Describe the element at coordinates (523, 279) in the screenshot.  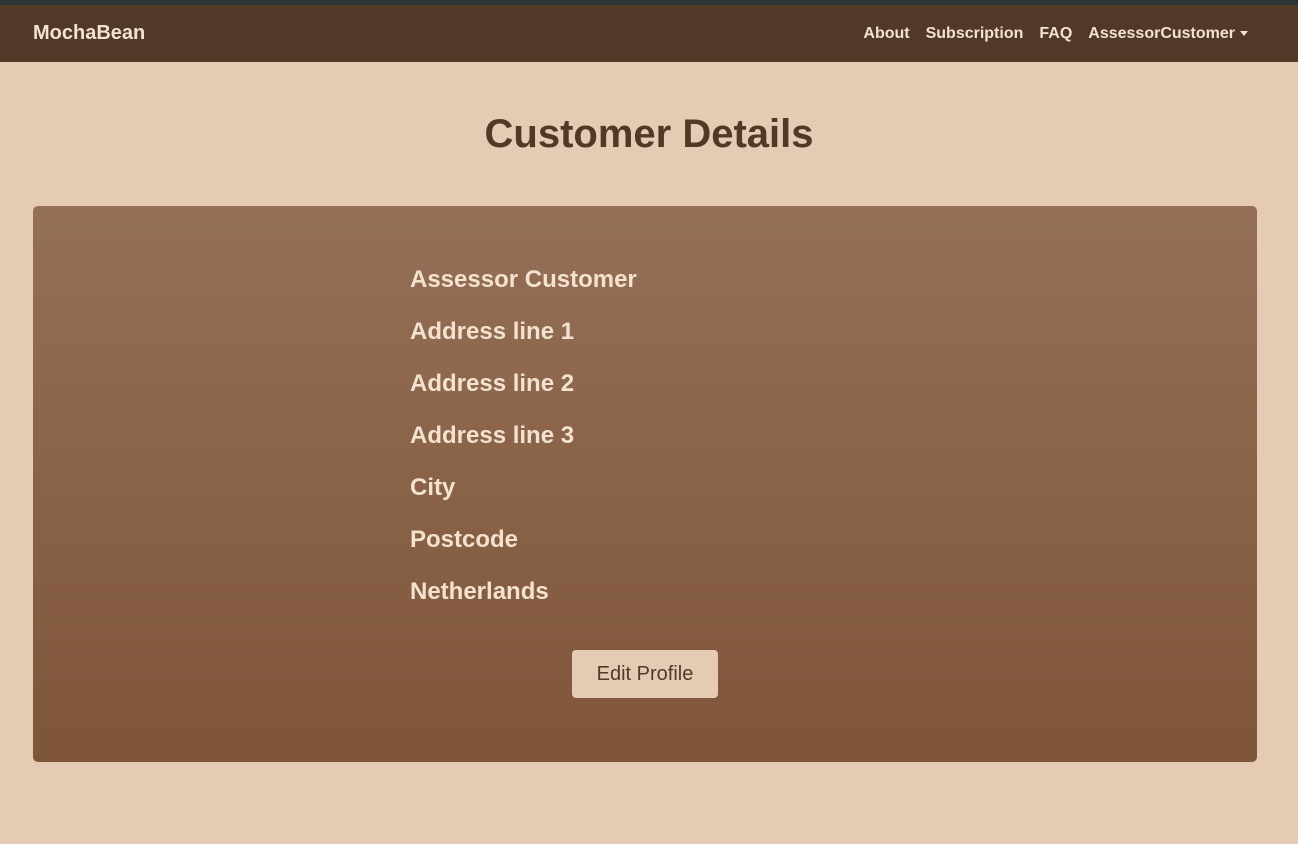
I see `customer-name: Assessor Customer` at that location.